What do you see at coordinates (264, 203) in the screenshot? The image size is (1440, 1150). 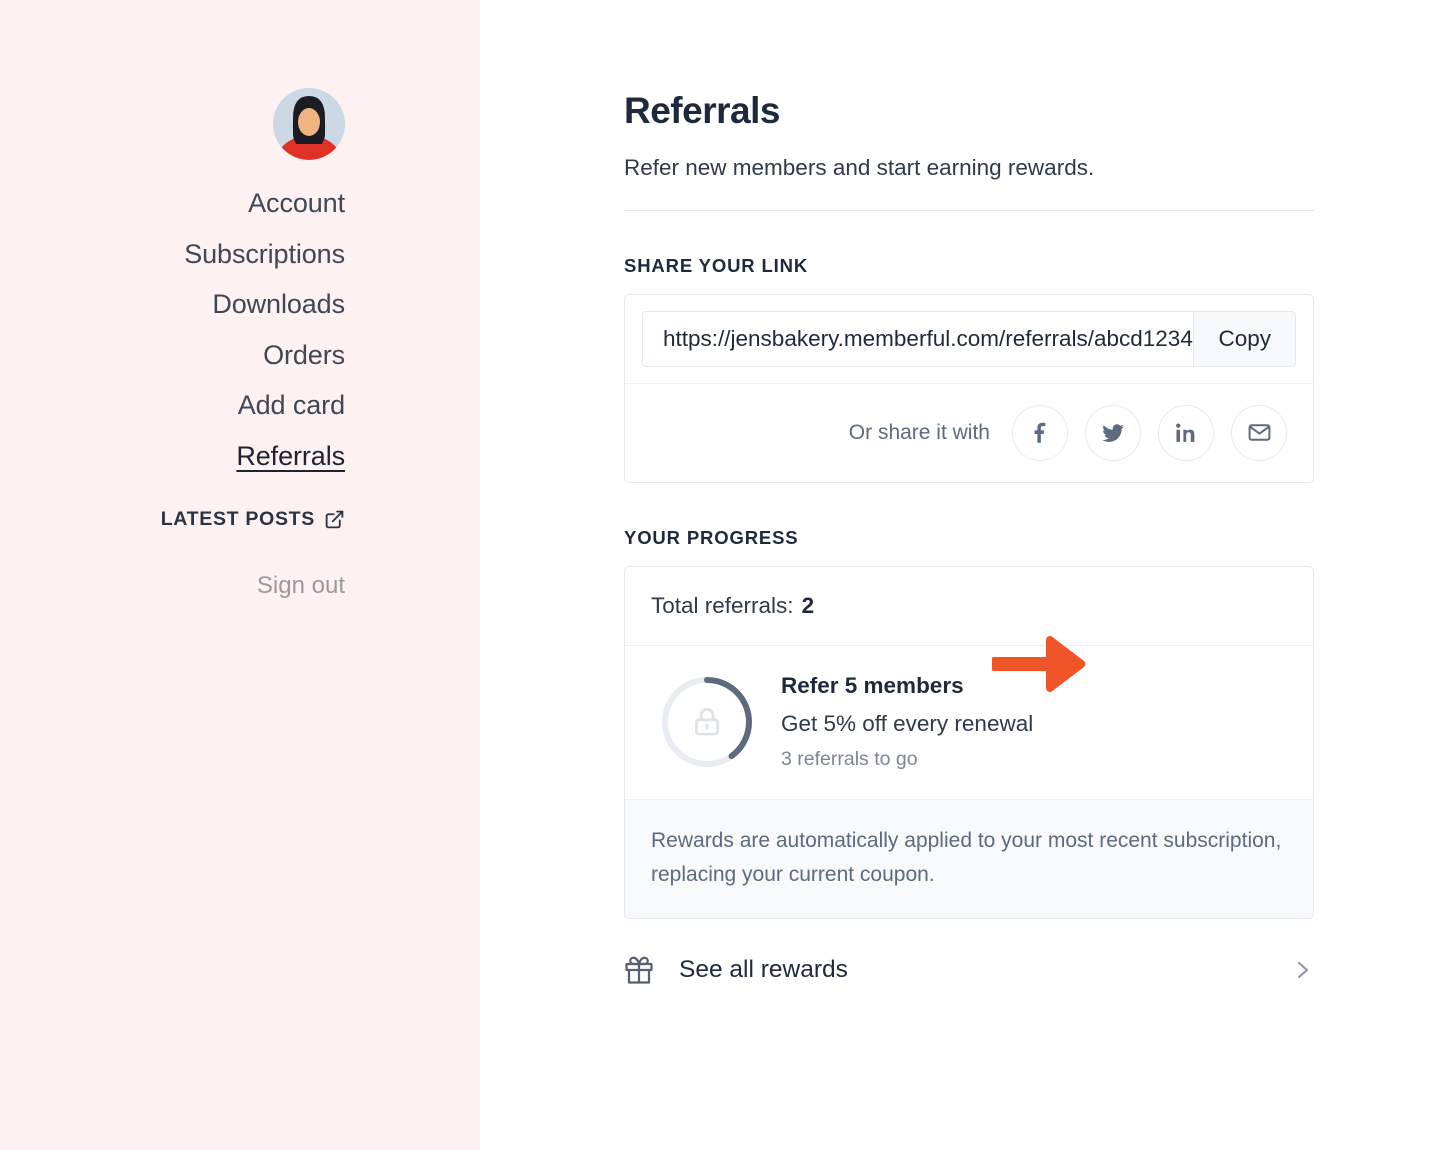 I see `sidebar-item-account: Account` at bounding box center [264, 203].